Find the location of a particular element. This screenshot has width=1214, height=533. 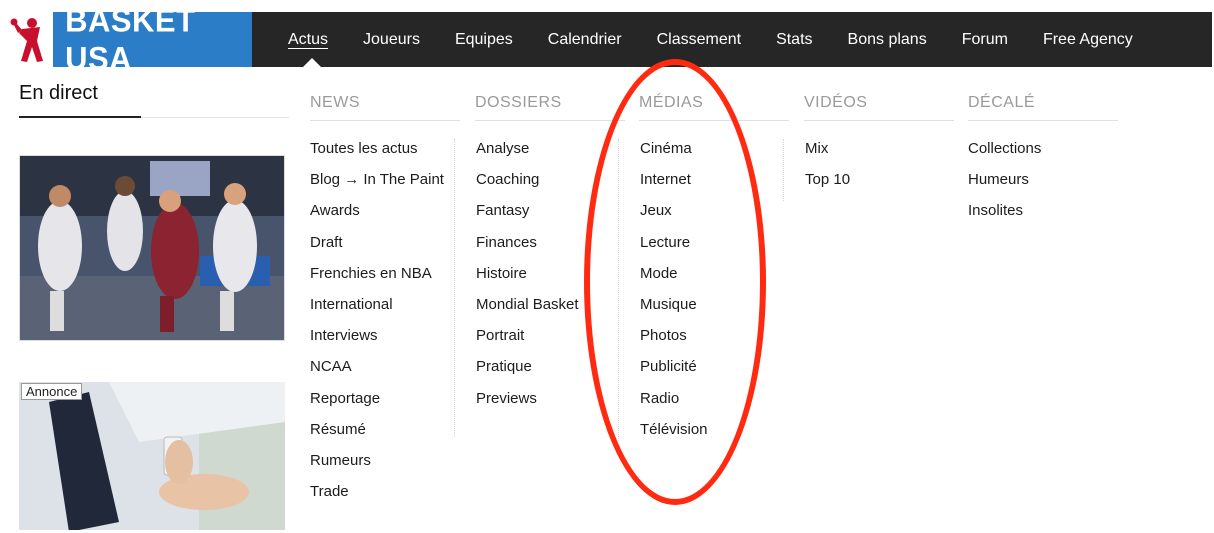

menu-column-decale: DÉCALÉ Collections Humeurs Insolites is located at coordinates (1032, 155).